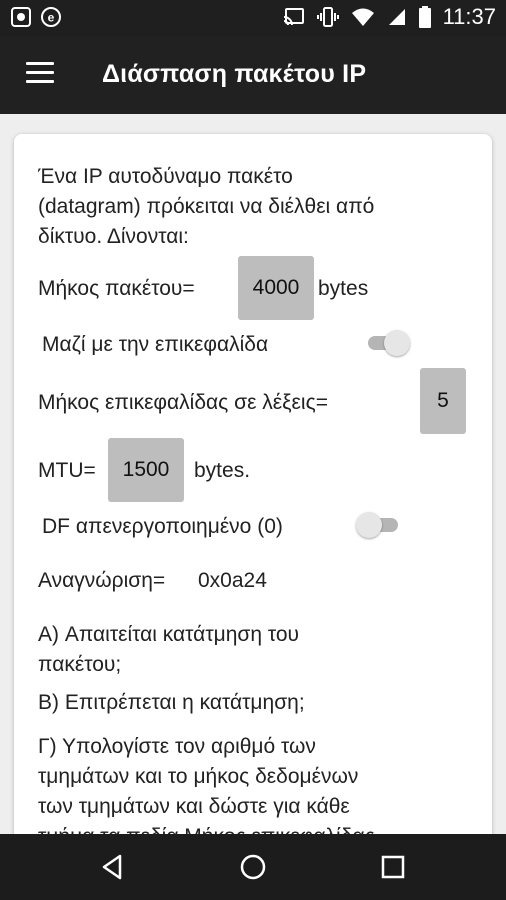 This screenshot has height=900, width=506. What do you see at coordinates (36, 17) in the screenshot?
I see `status-left-icons: e` at bounding box center [36, 17].